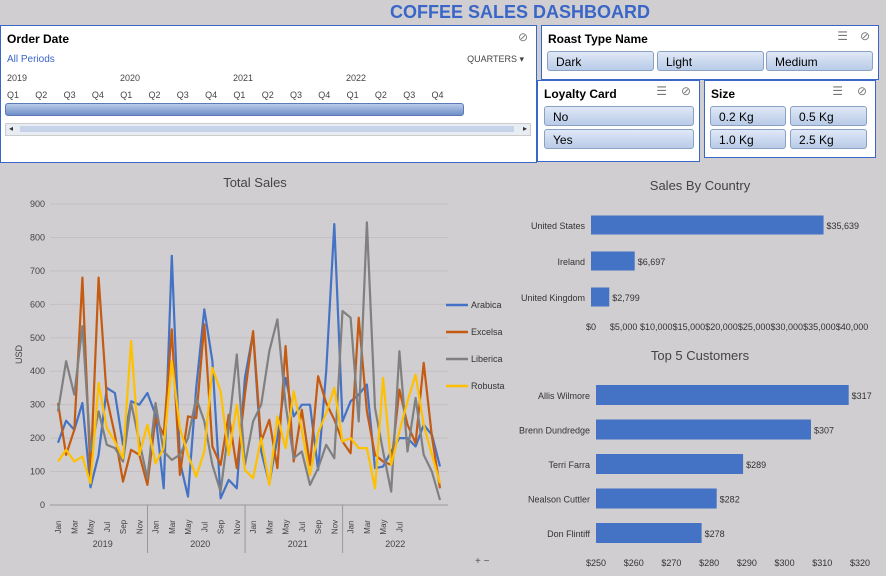 This screenshot has height=576, width=886. Describe the element at coordinates (723, 94) in the screenshot. I see `size-header: Size` at that location.